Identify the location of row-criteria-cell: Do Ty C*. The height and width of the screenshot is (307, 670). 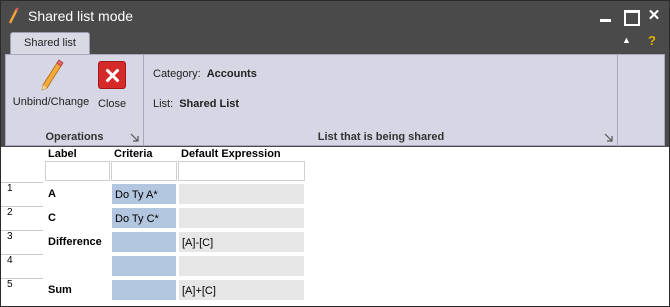
(144, 218).